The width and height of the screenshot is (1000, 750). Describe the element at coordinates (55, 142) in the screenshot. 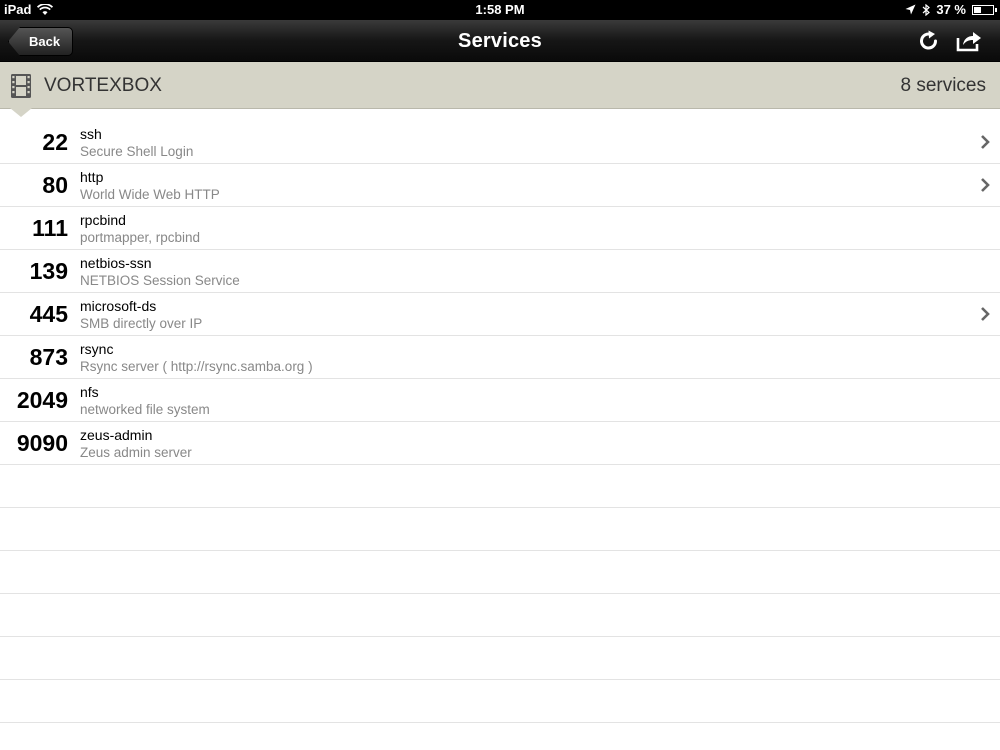

I see `service-port: 22` at that location.